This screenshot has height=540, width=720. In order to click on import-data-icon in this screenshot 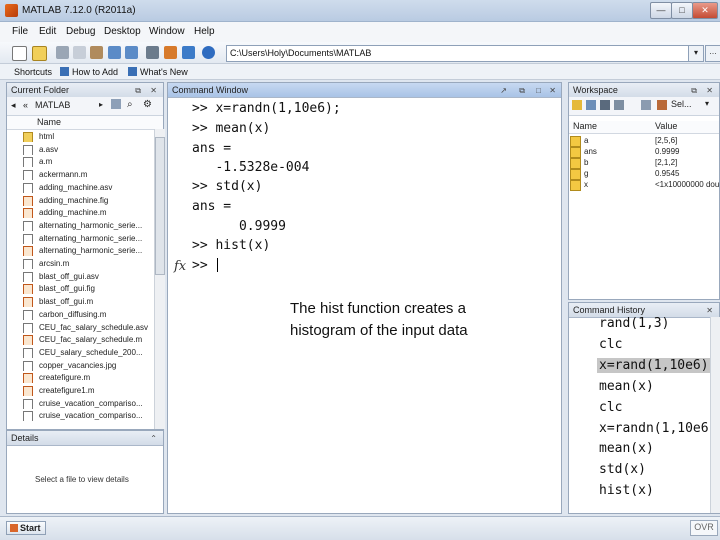, I will do `click(605, 105)`.